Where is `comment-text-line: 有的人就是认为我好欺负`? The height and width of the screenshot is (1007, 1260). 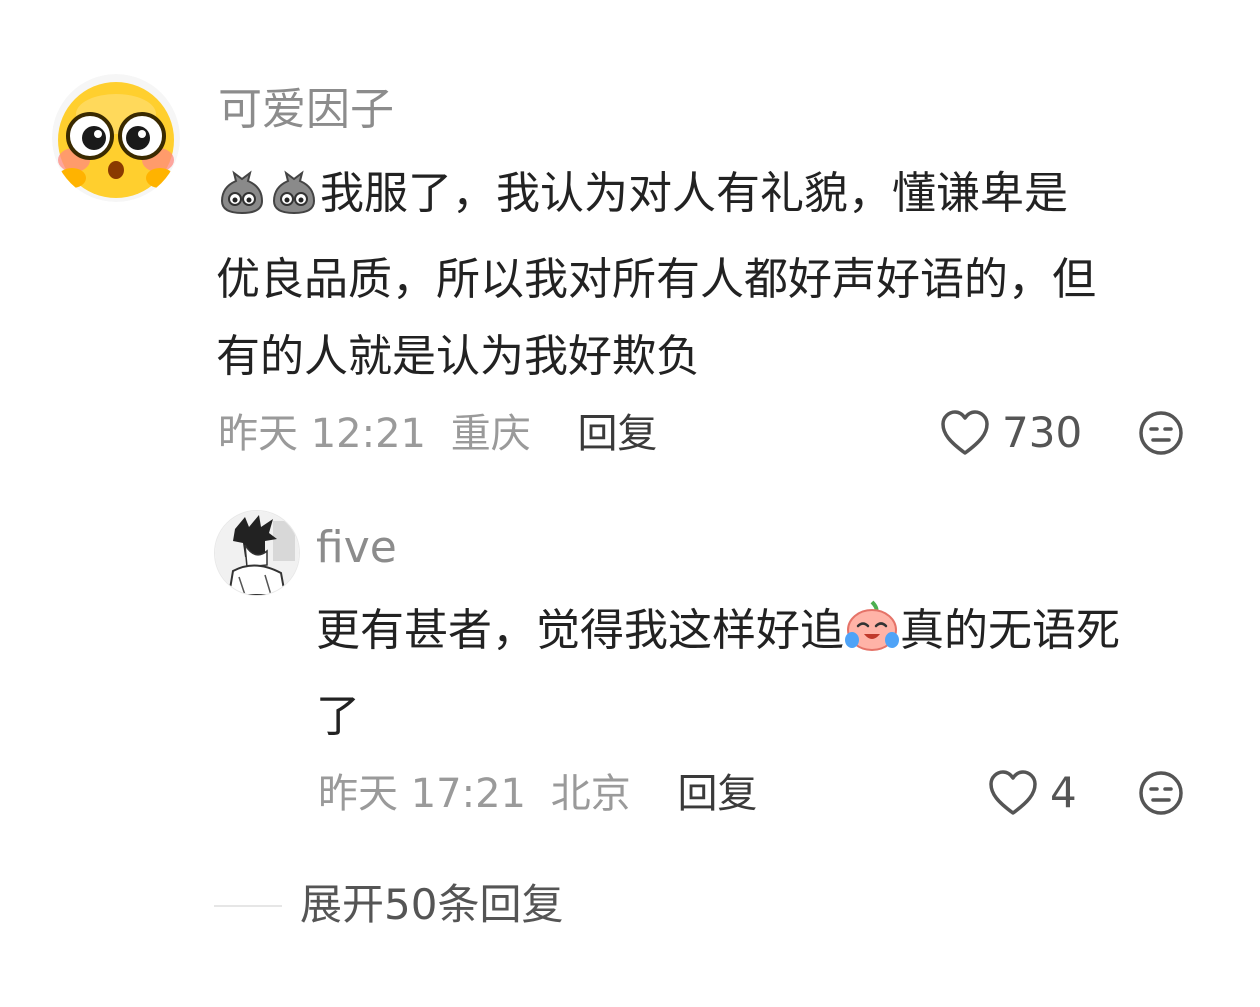 comment-text-line: 有的人就是认为我好欺负 is located at coordinates (458, 356).